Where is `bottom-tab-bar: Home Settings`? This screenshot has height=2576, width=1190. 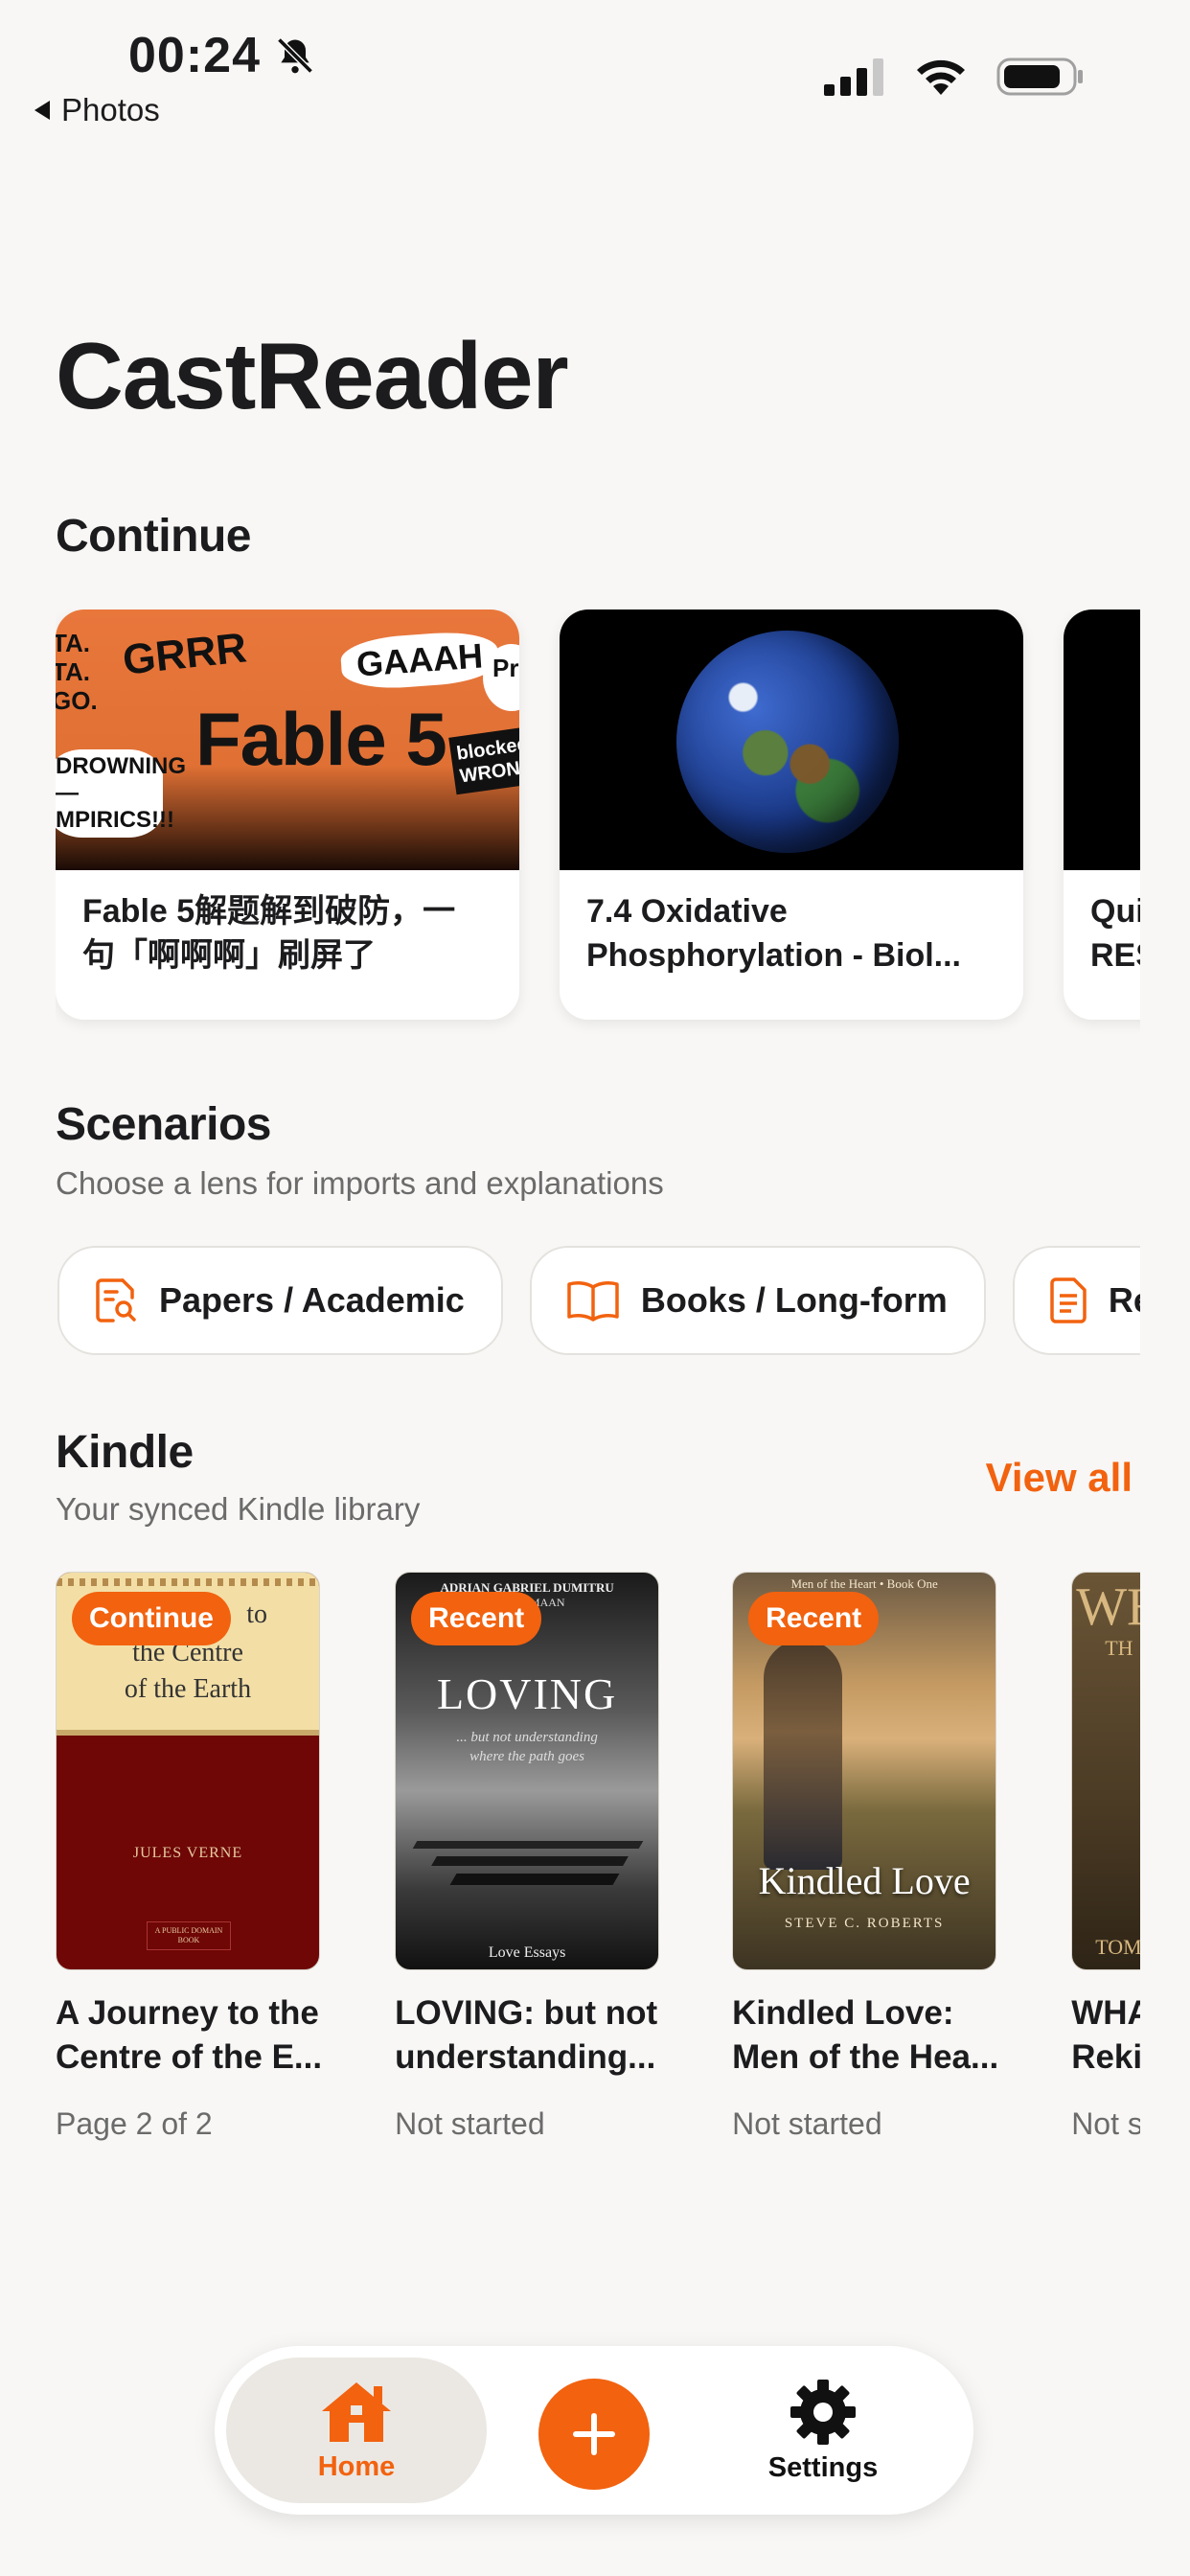 bottom-tab-bar: Home Settings is located at coordinates (594, 2430).